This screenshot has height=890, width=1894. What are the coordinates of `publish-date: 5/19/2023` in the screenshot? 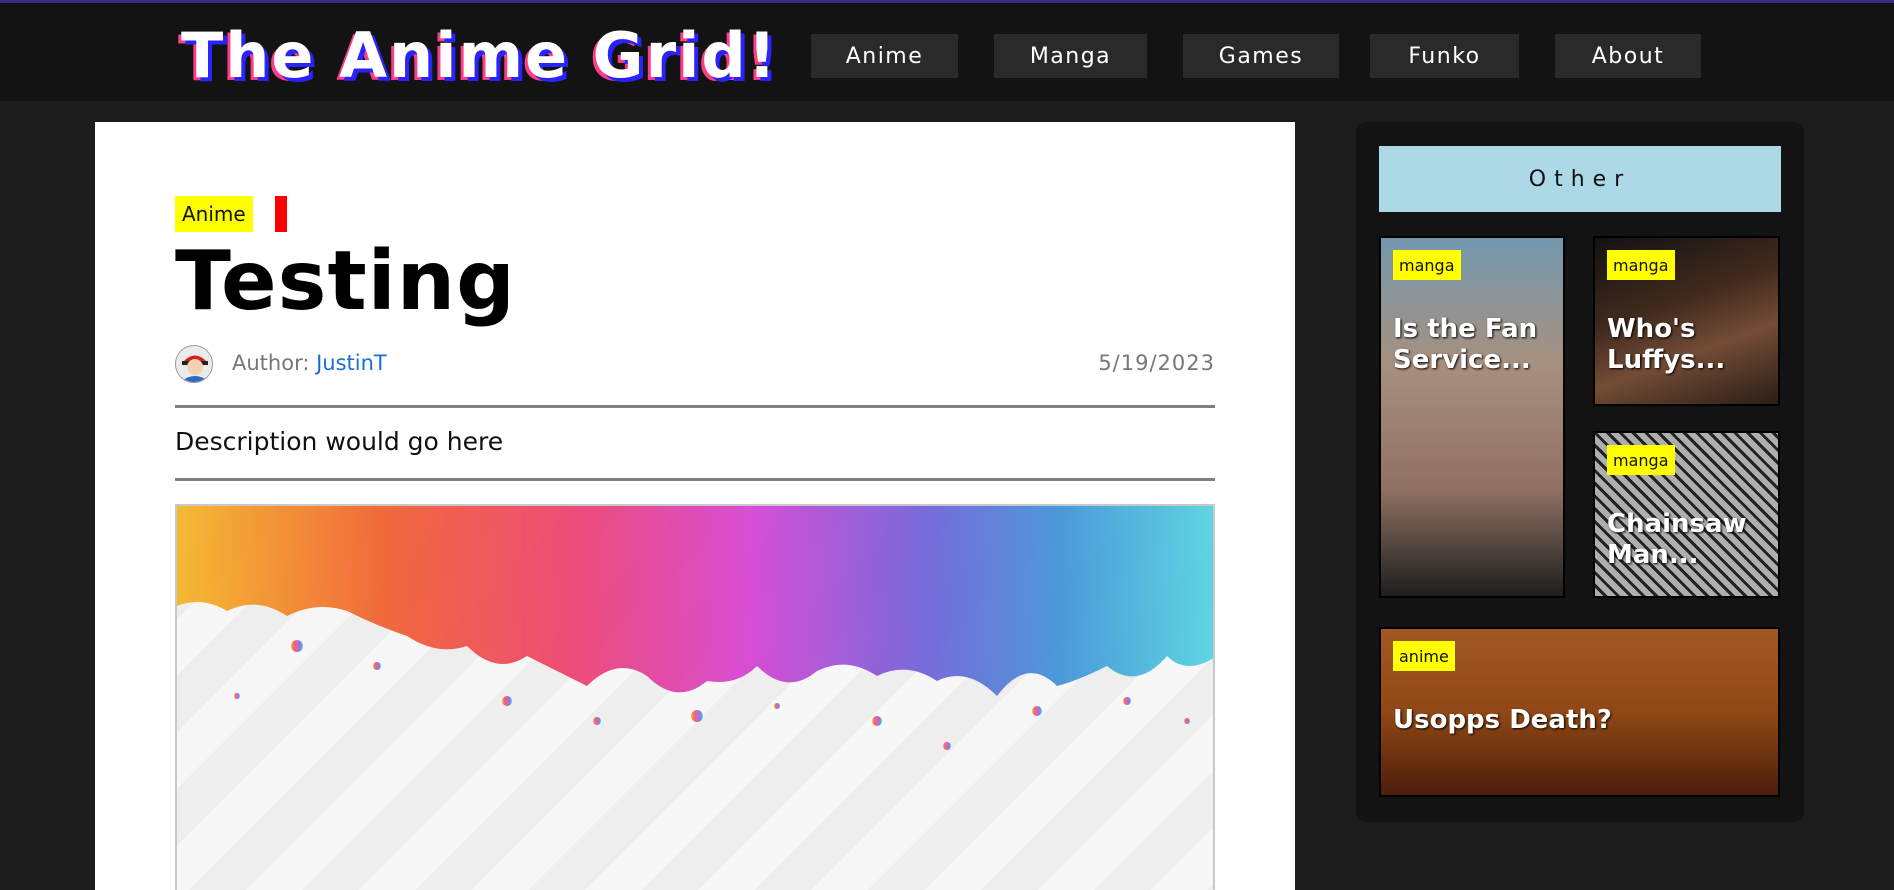 It's located at (1156, 363).